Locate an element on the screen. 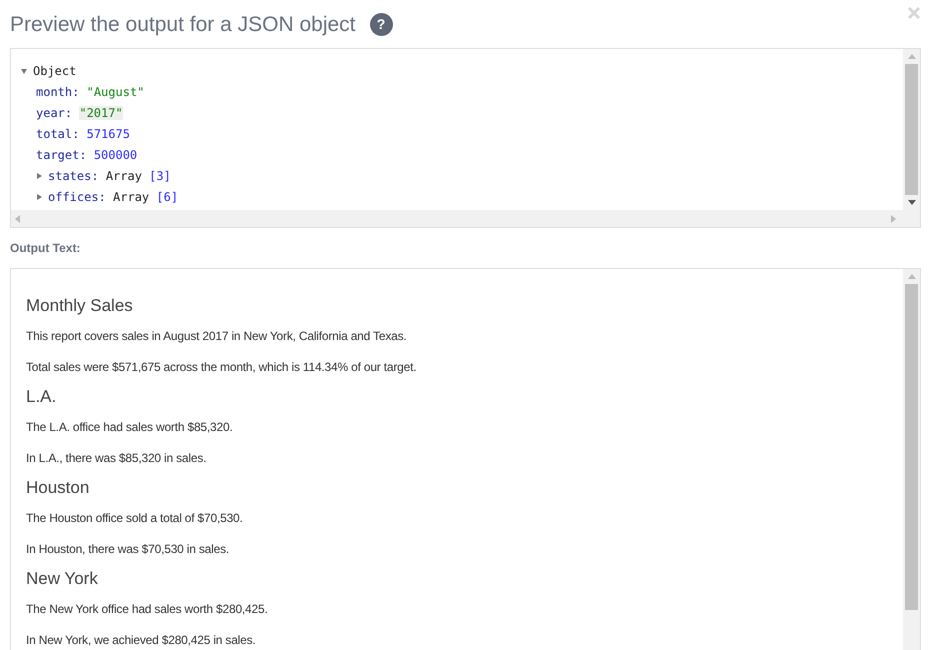  section-heading: Monthly Sales is located at coordinates (80, 306).